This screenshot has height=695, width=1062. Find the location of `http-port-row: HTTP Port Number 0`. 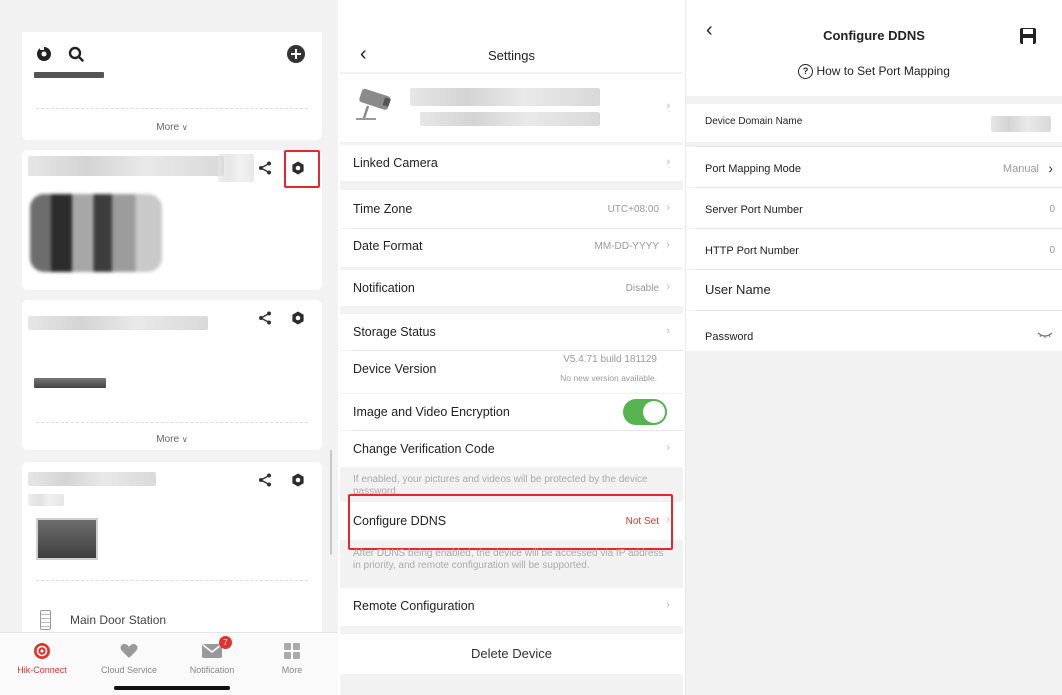

http-port-row: HTTP Port Number 0 is located at coordinates (874, 249).